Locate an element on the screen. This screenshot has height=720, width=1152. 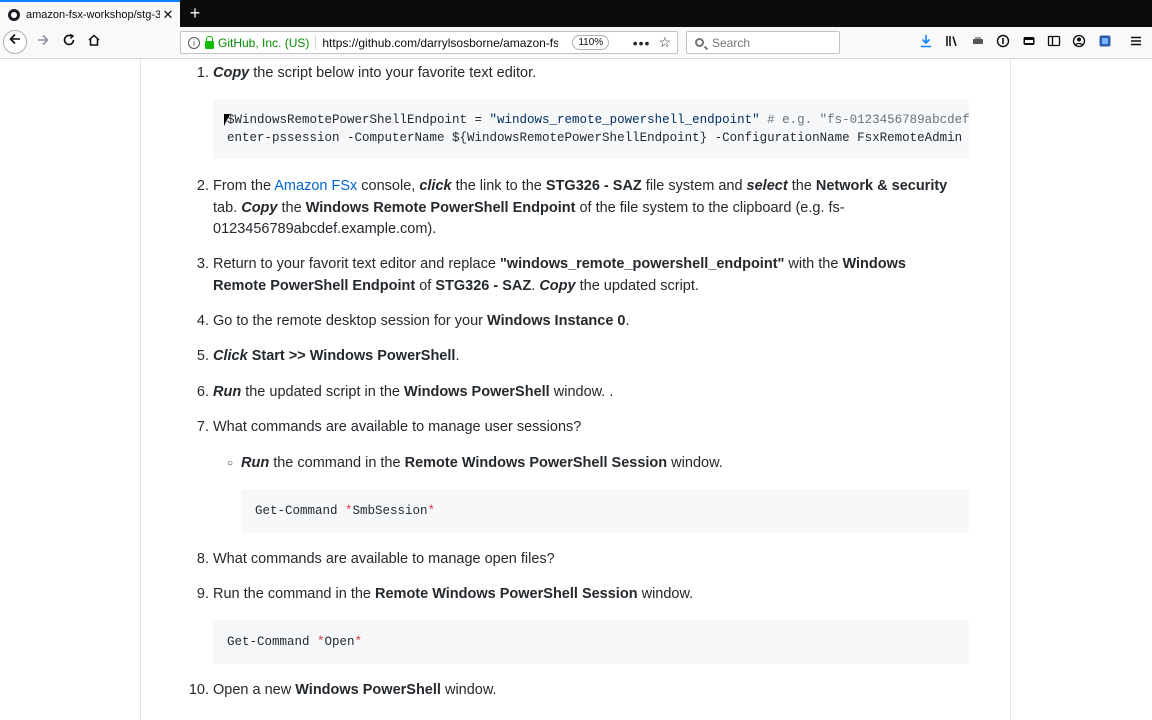
step-number: 10. is located at coordinates (198, 690).